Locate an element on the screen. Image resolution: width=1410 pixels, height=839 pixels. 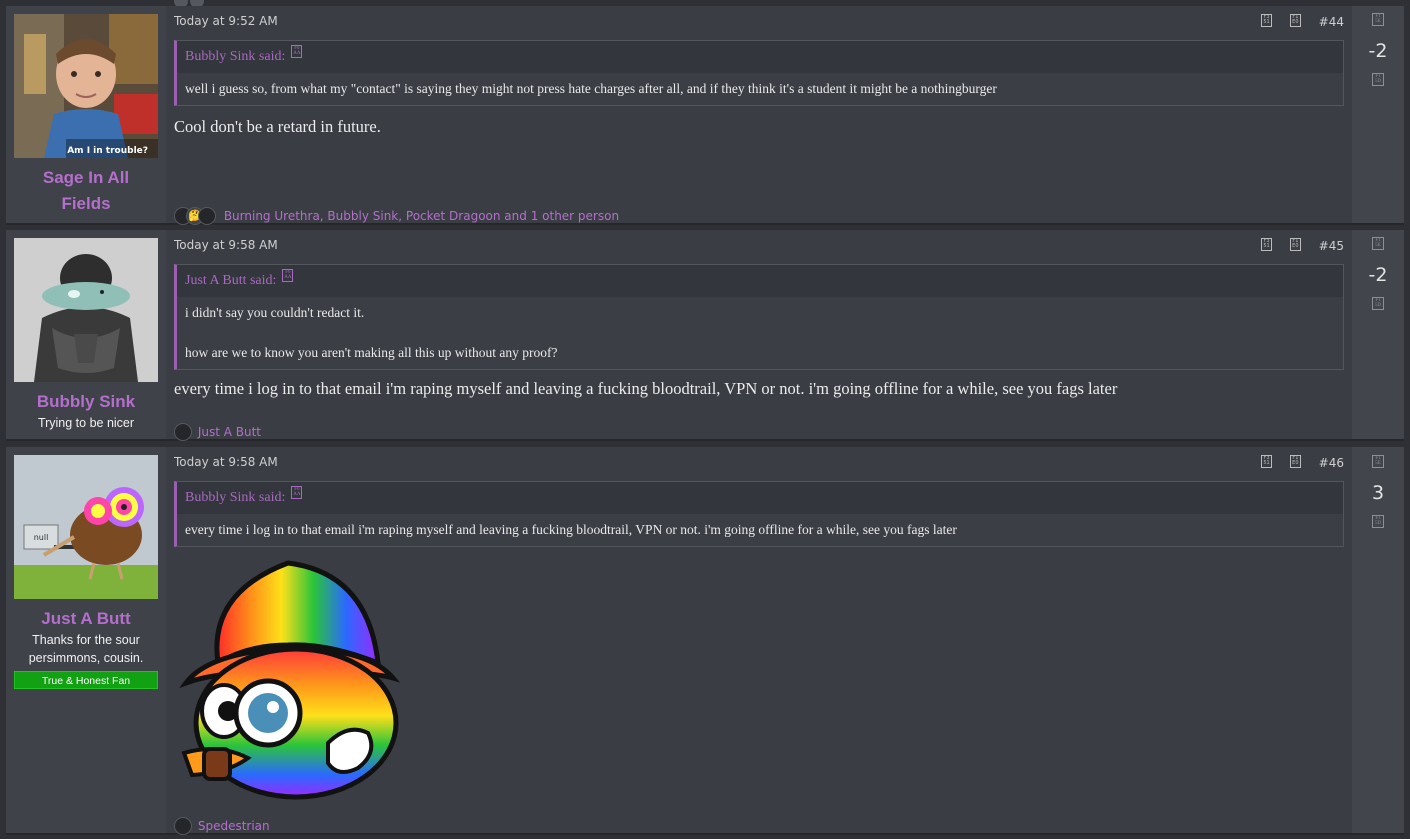
username: Bubbly Sink is located at coordinates (86, 402).